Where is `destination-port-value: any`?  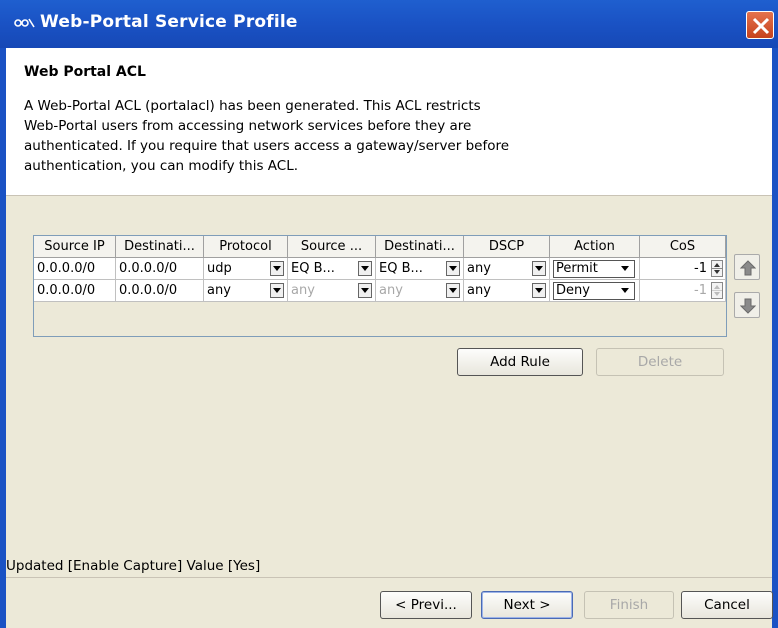
destination-port-value: any is located at coordinates (391, 290).